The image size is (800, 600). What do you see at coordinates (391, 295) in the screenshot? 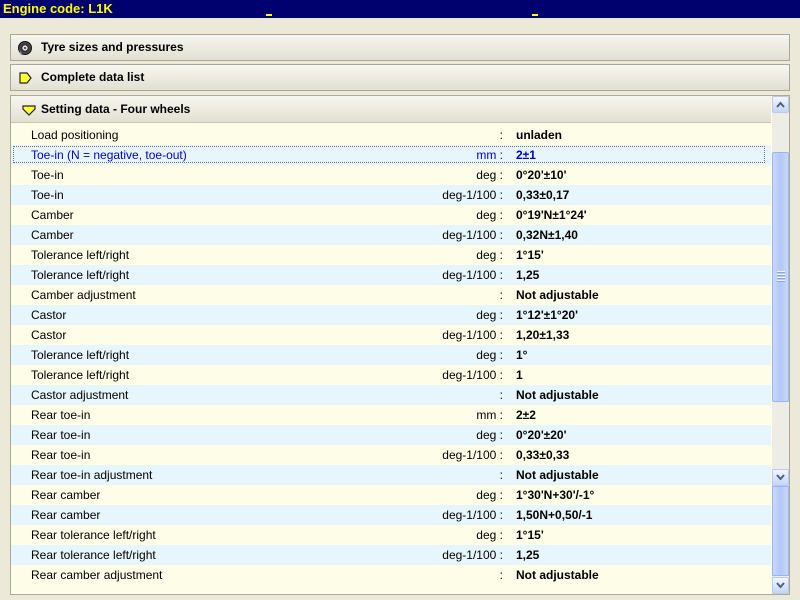
I see `table-row: Camber adjustment: Not adjustable` at bounding box center [391, 295].